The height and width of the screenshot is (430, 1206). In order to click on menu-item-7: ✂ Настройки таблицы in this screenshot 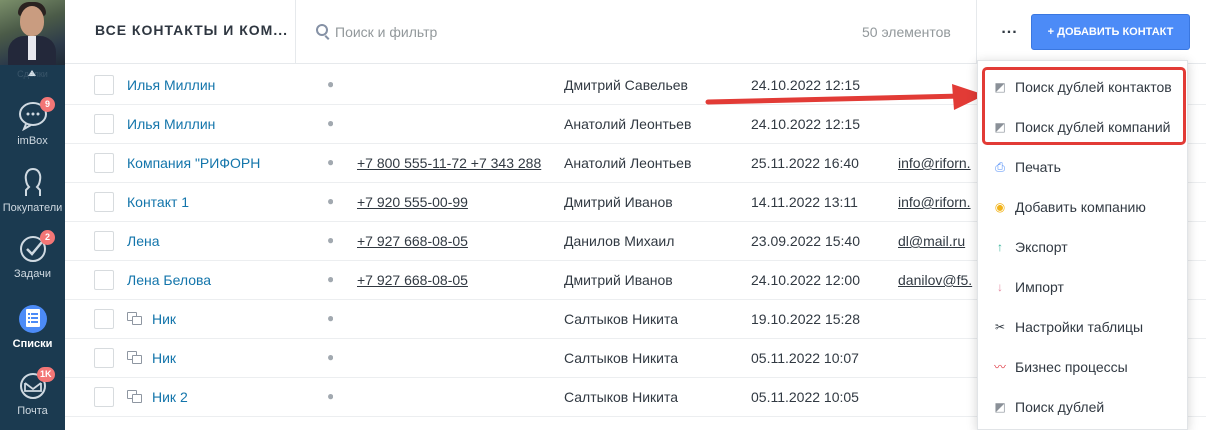, I will do `click(1083, 327)`.